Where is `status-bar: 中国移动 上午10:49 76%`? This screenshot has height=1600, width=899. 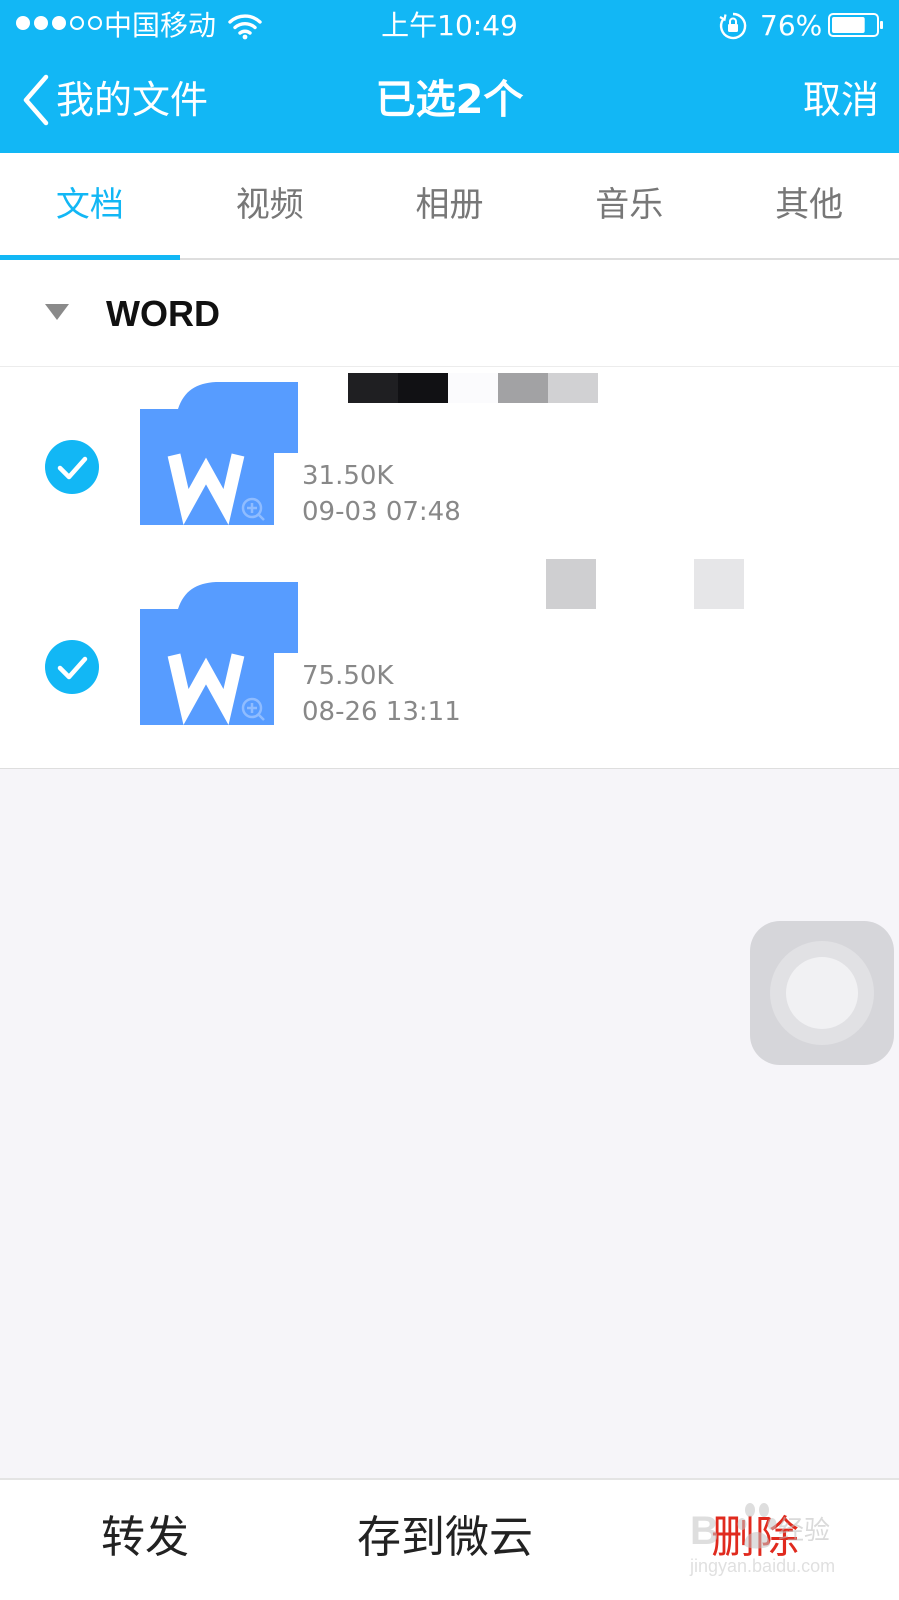 status-bar: 中国移动 上午10:49 76% is located at coordinates (449, 26).